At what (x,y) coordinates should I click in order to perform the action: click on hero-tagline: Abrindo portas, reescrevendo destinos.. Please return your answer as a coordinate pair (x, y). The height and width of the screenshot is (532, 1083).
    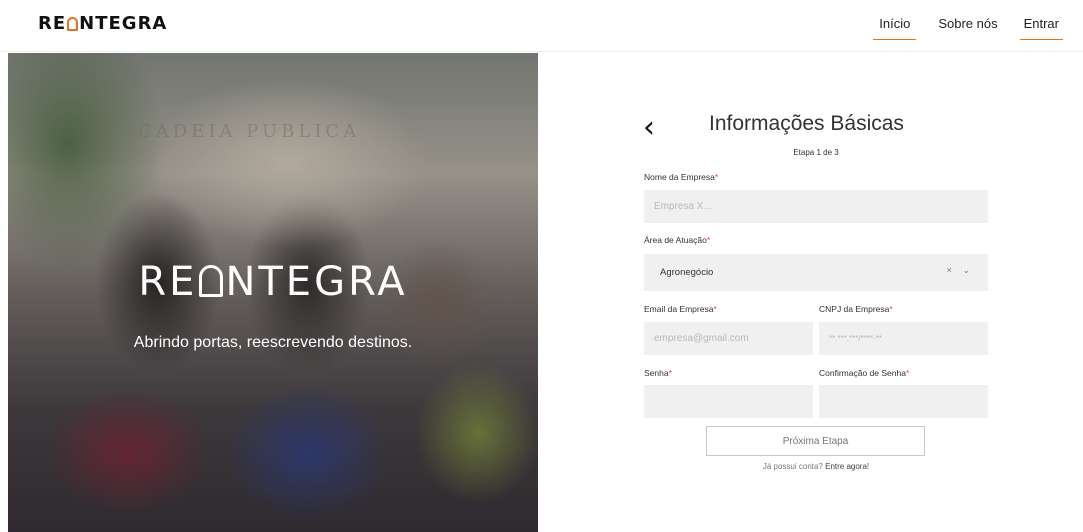
    Looking at the image, I should click on (273, 342).